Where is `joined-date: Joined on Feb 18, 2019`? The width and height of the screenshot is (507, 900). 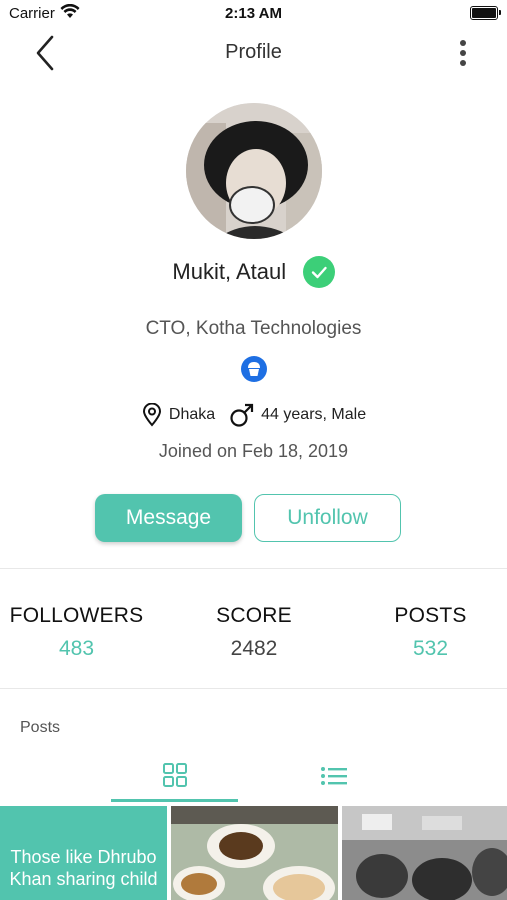 joined-date: Joined on Feb 18, 2019 is located at coordinates (253, 451).